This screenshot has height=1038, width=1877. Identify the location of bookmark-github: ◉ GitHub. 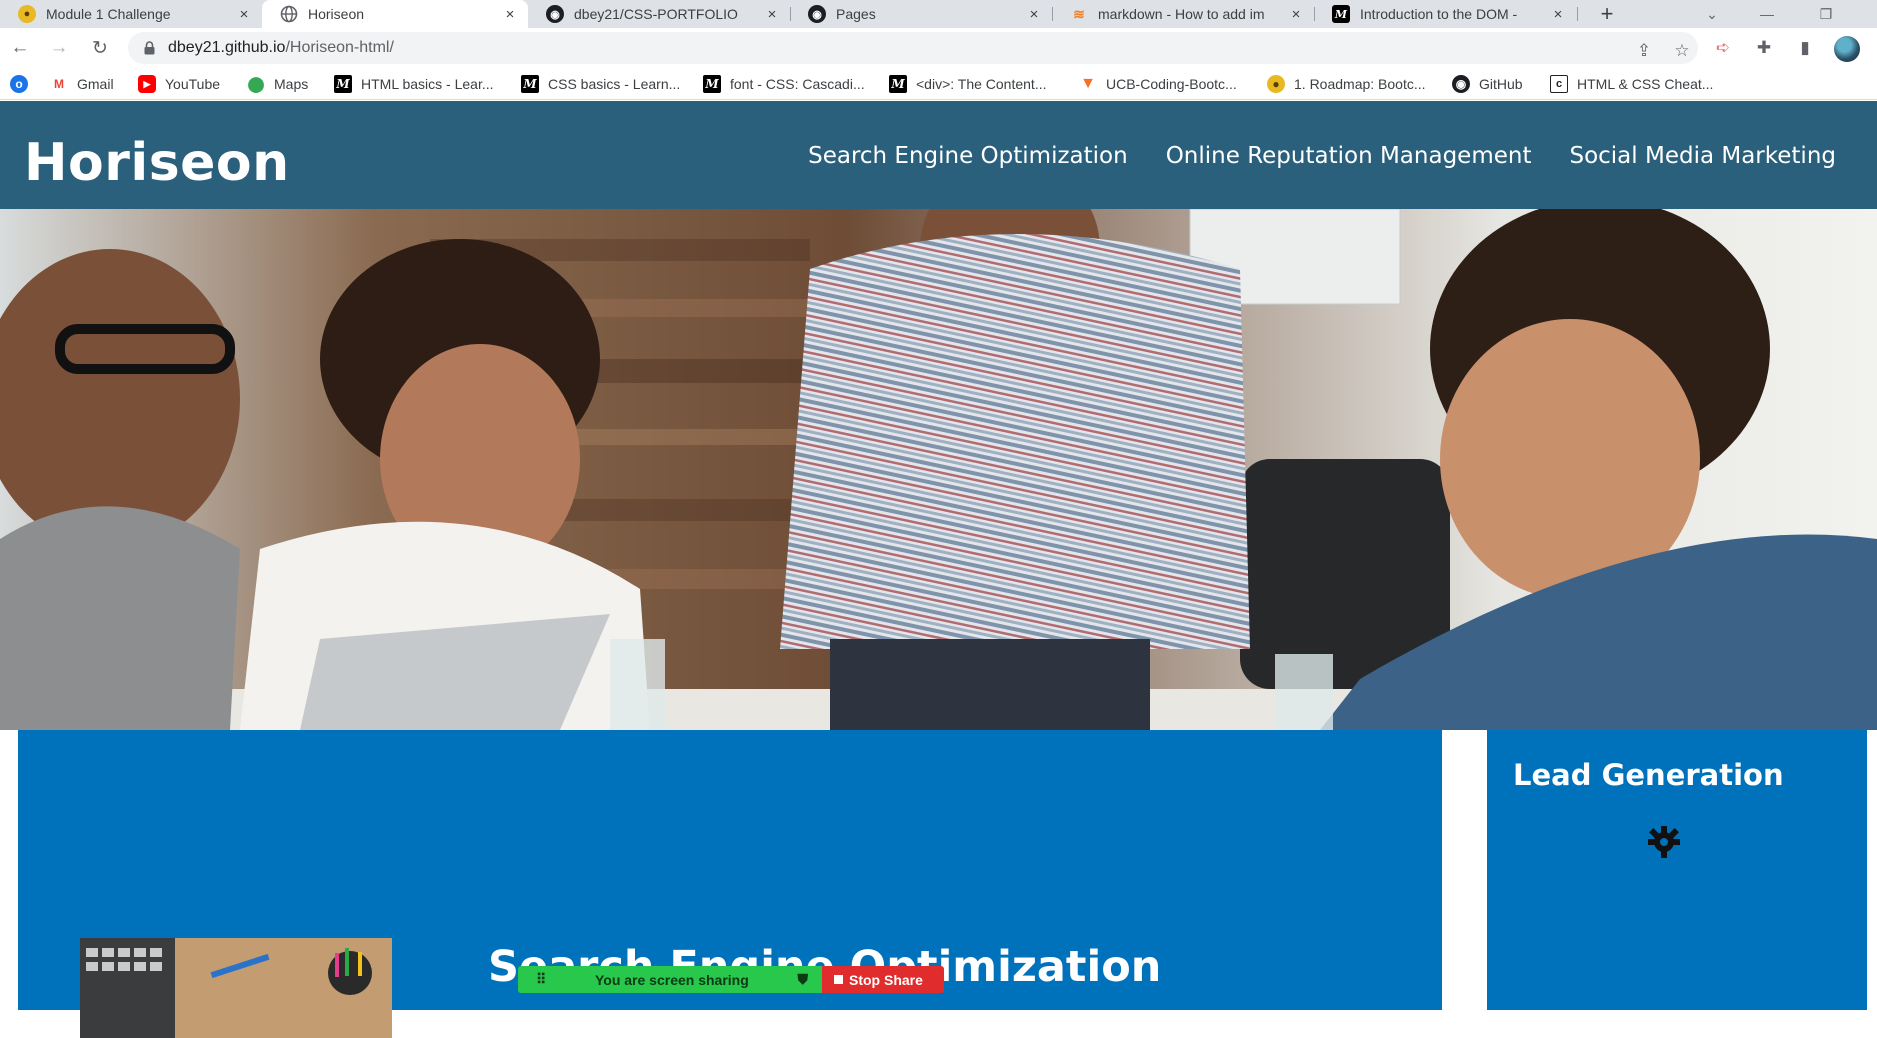
(1487, 84).